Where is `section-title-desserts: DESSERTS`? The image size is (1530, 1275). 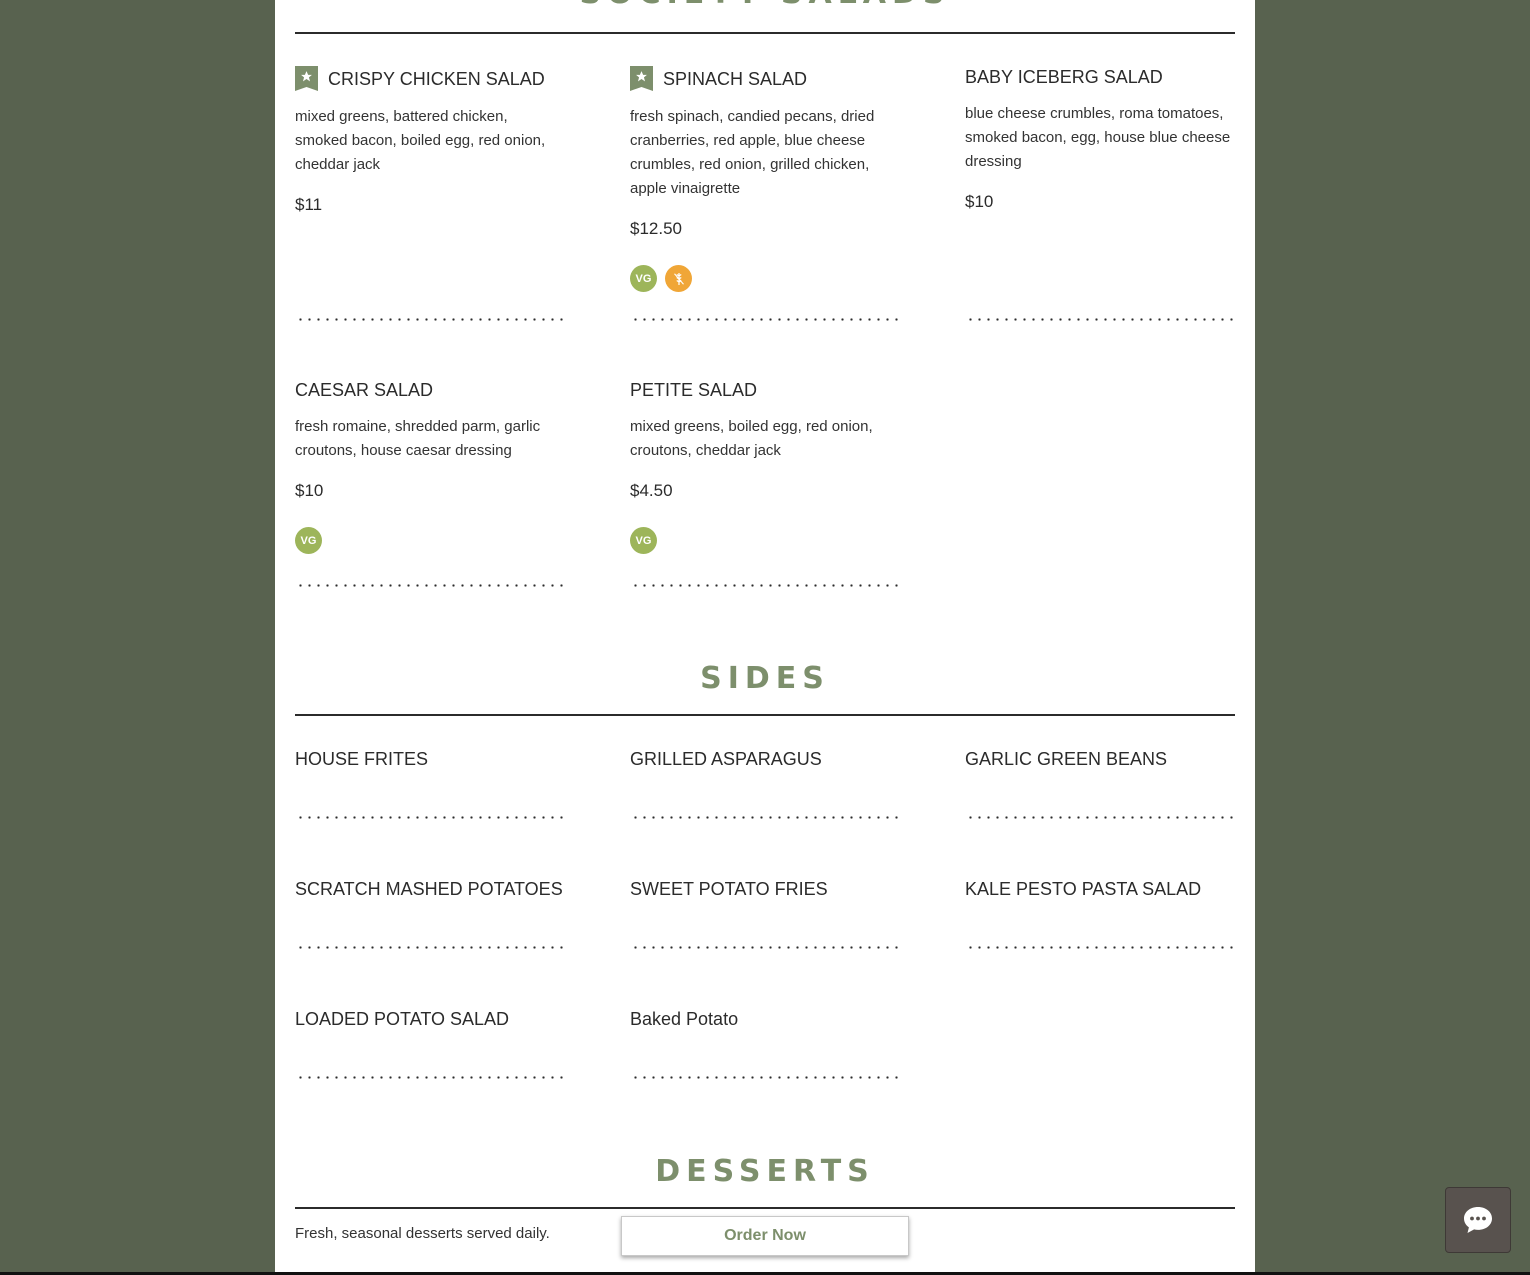 section-title-desserts: DESSERTS is located at coordinates (765, 1171).